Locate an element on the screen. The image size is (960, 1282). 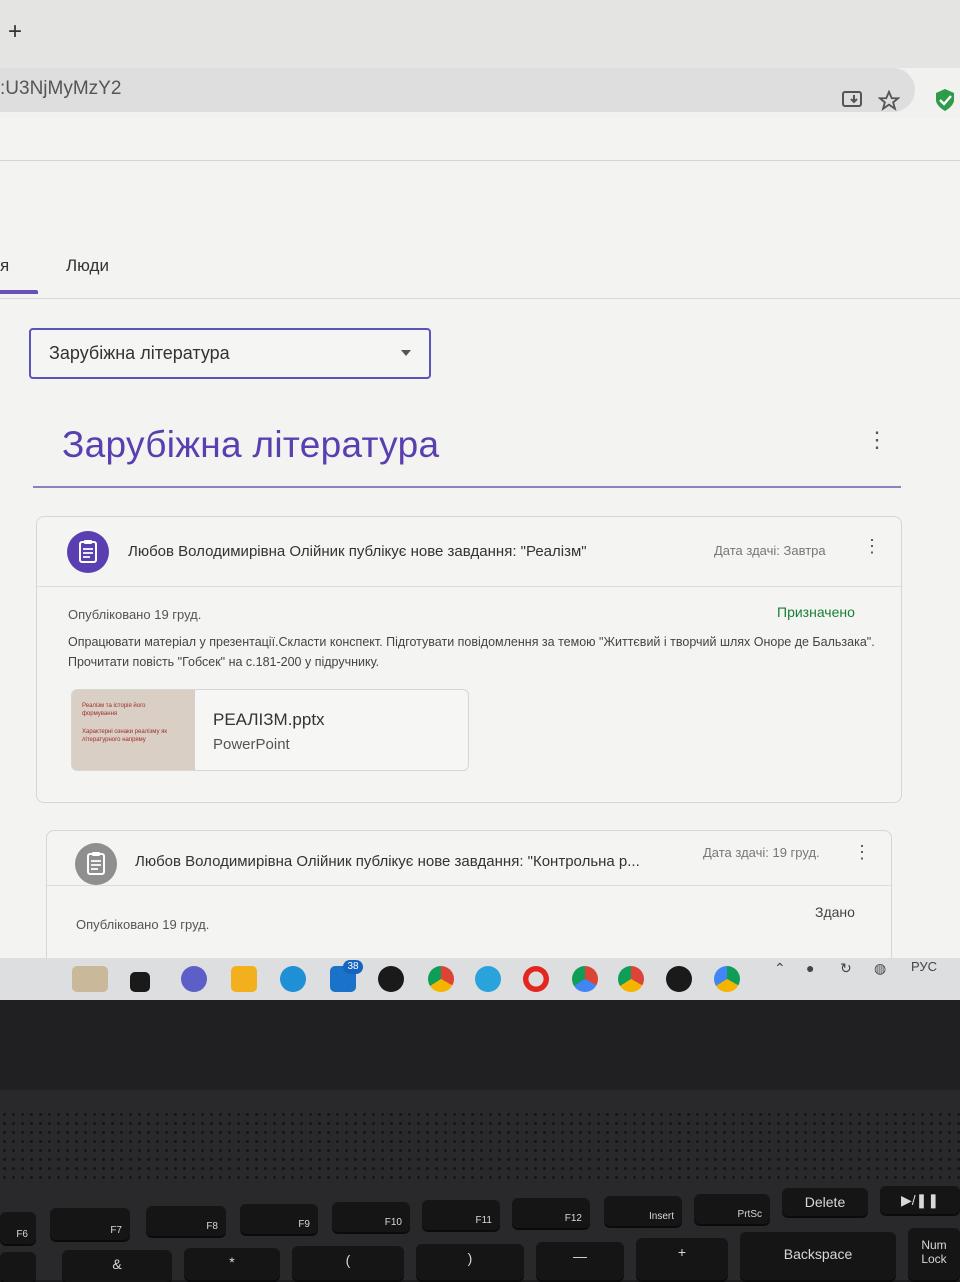
url-text: :U3NjMyMzY2 is located at coordinates (60, 89).